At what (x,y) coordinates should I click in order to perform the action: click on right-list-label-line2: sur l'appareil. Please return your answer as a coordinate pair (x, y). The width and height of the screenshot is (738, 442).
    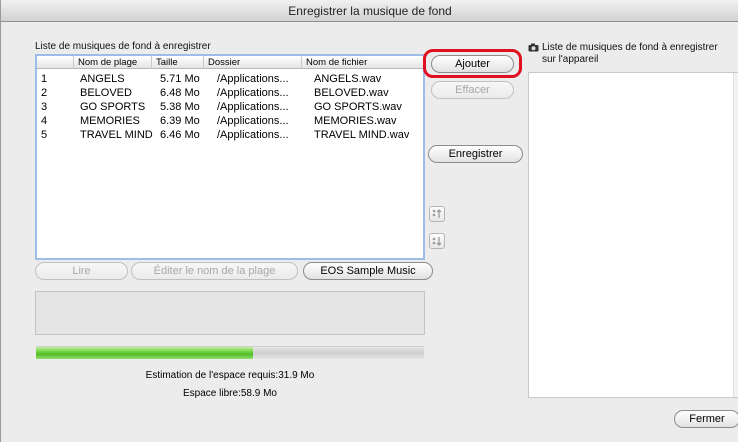
    Looking at the image, I should click on (570, 59).